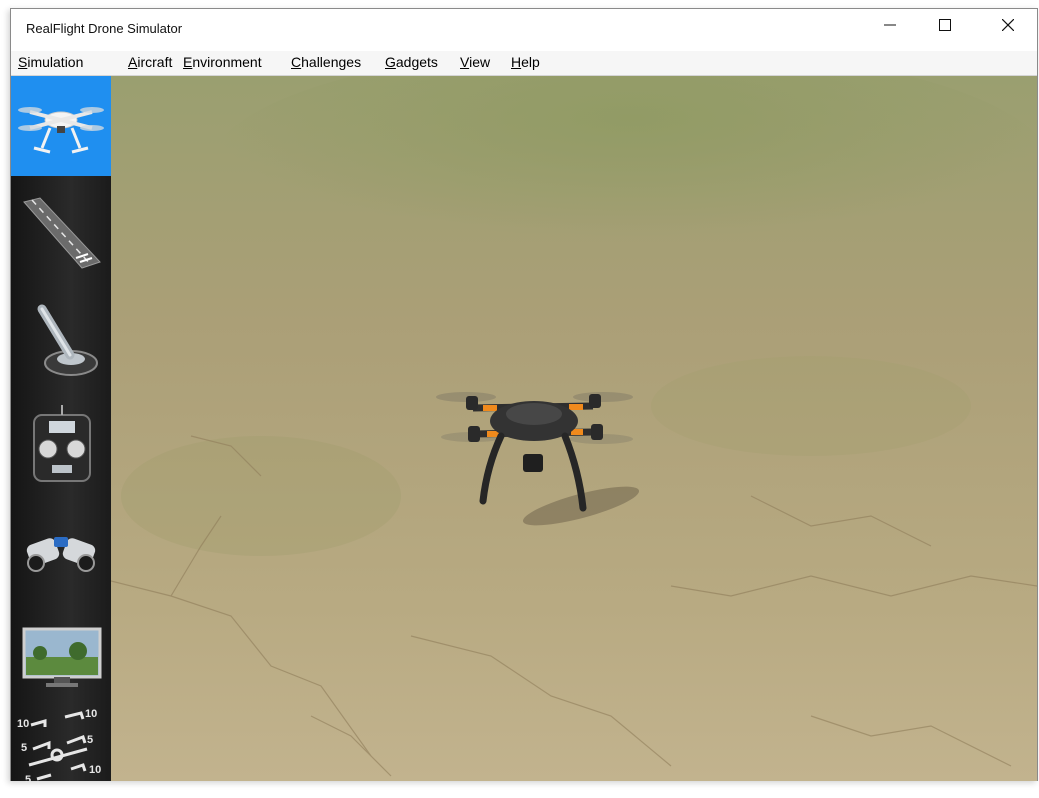 The width and height of the screenshot is (1039, 798). Describe the element at coordinates (222, 62) in the screenshot. I see `menu-environment: Environment` at that location.